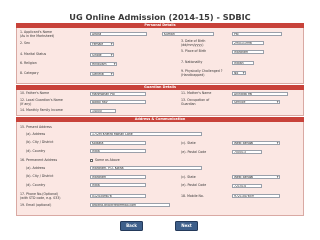  What do you see at coordinates (192, 62) in the screenshot?
I see `nationality-label: 7. Nationality` at bounding box center [192, 62].